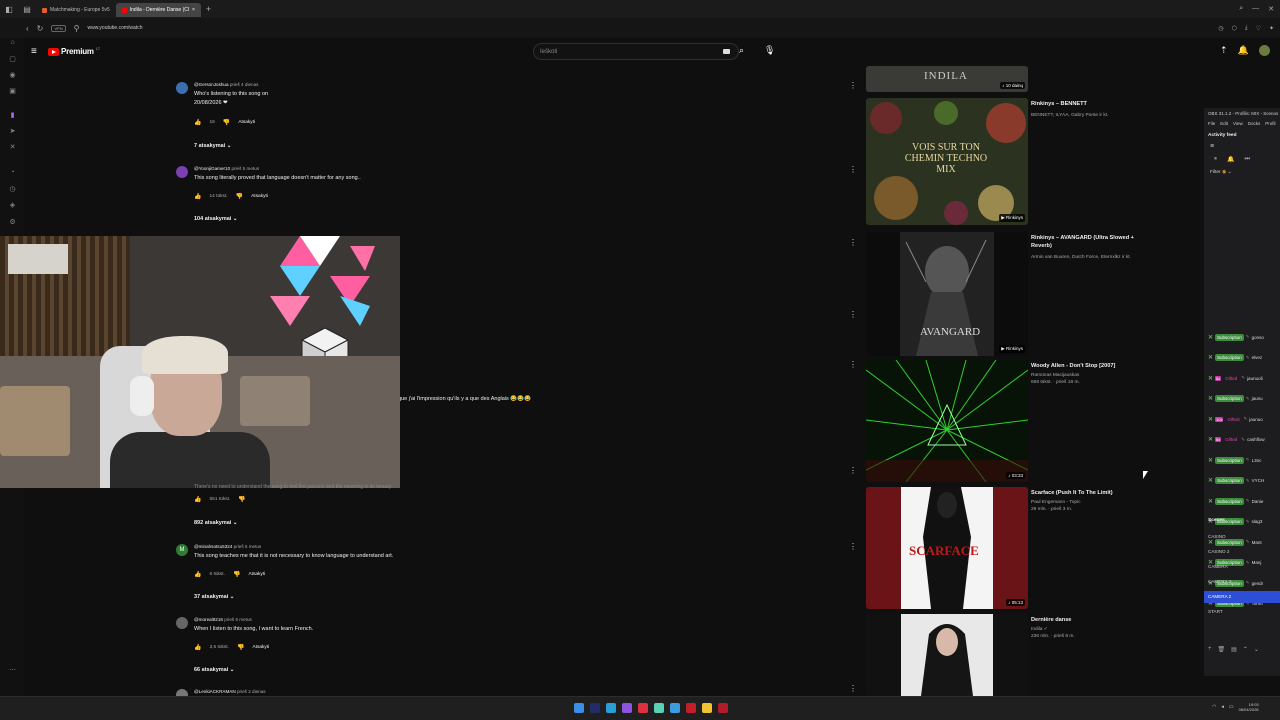 This screenshot has width=1280, height=720. What do you see at coordinates (12, 59) in the screenshot?
I see `wallet-icon: ▢` at bounding box center [12, 59].